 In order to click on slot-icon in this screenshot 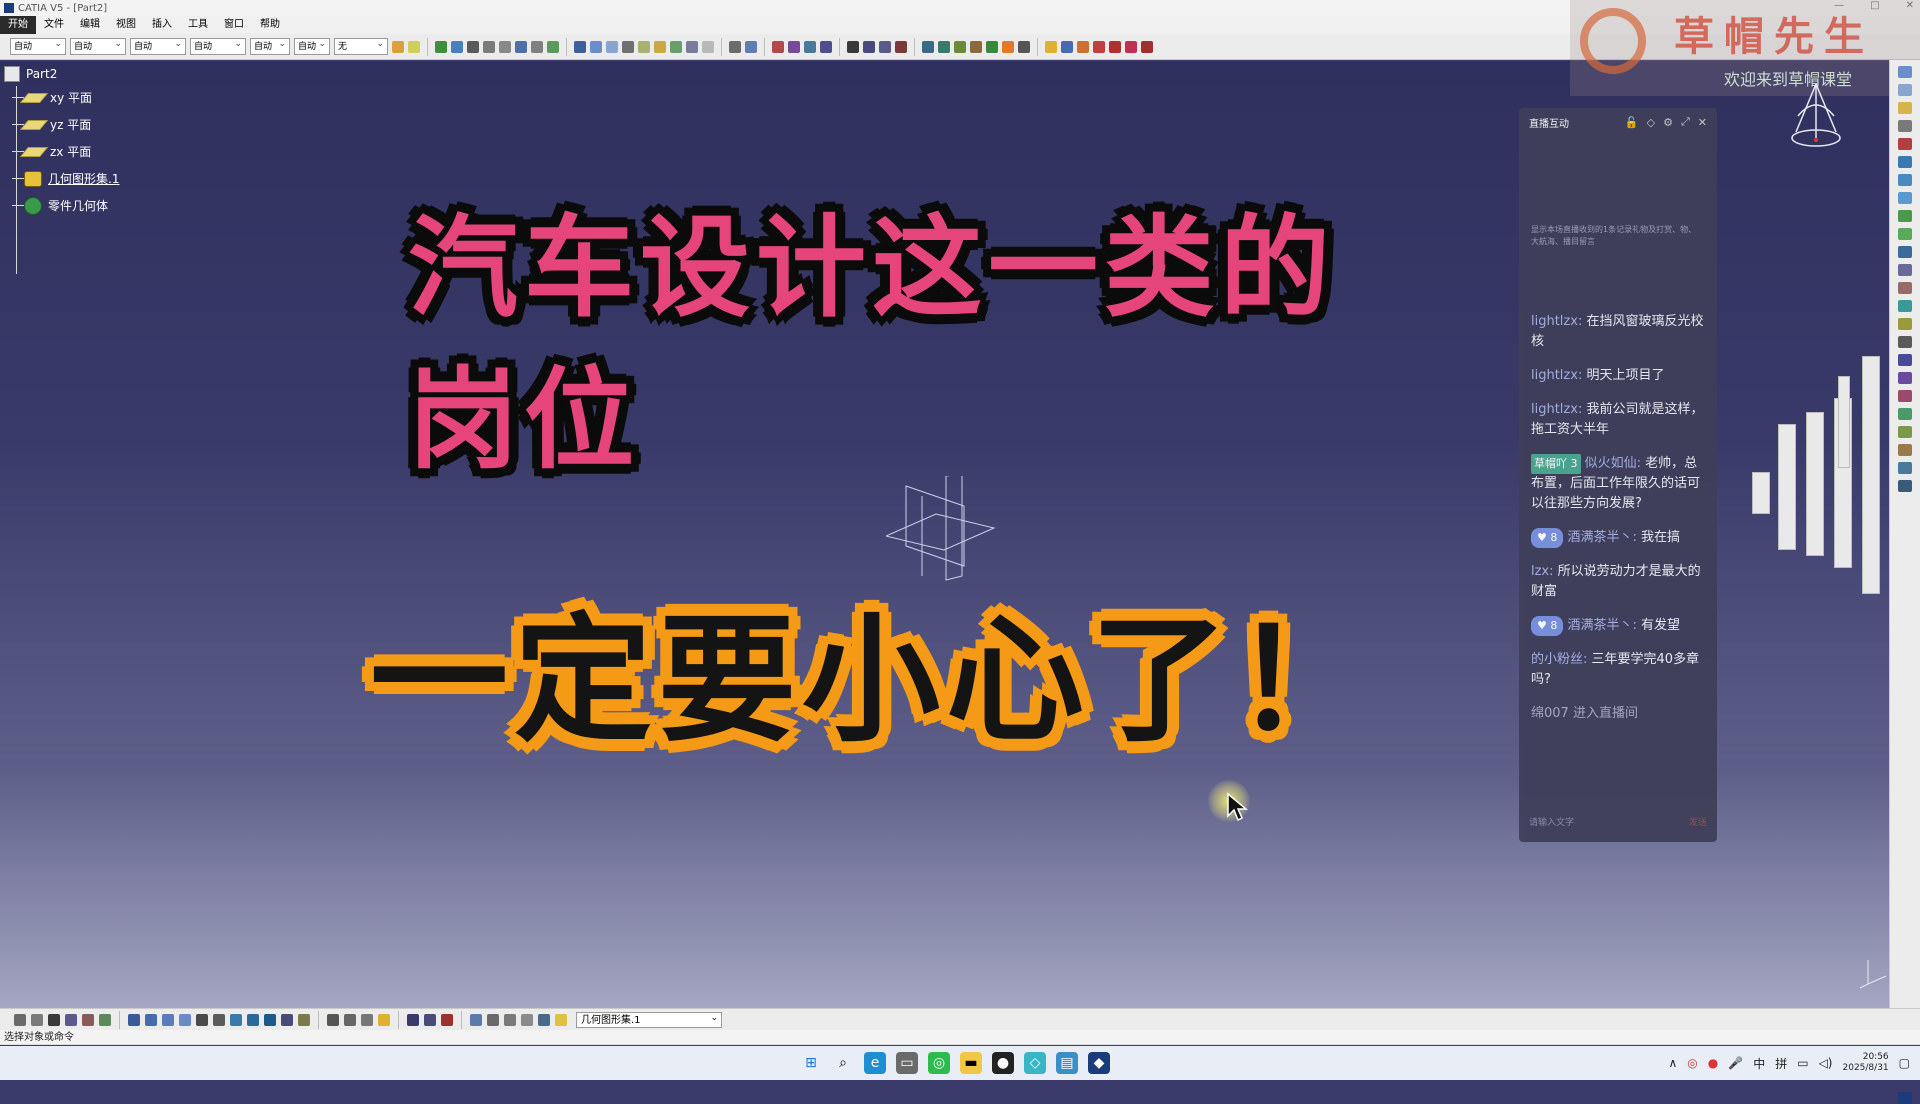, I will do `click(692, 46)`.